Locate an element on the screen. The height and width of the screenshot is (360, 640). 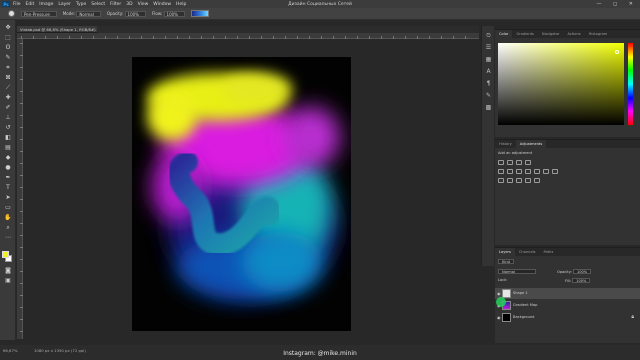
path-select-icon: ➤ is located at coordinates (8, 198).